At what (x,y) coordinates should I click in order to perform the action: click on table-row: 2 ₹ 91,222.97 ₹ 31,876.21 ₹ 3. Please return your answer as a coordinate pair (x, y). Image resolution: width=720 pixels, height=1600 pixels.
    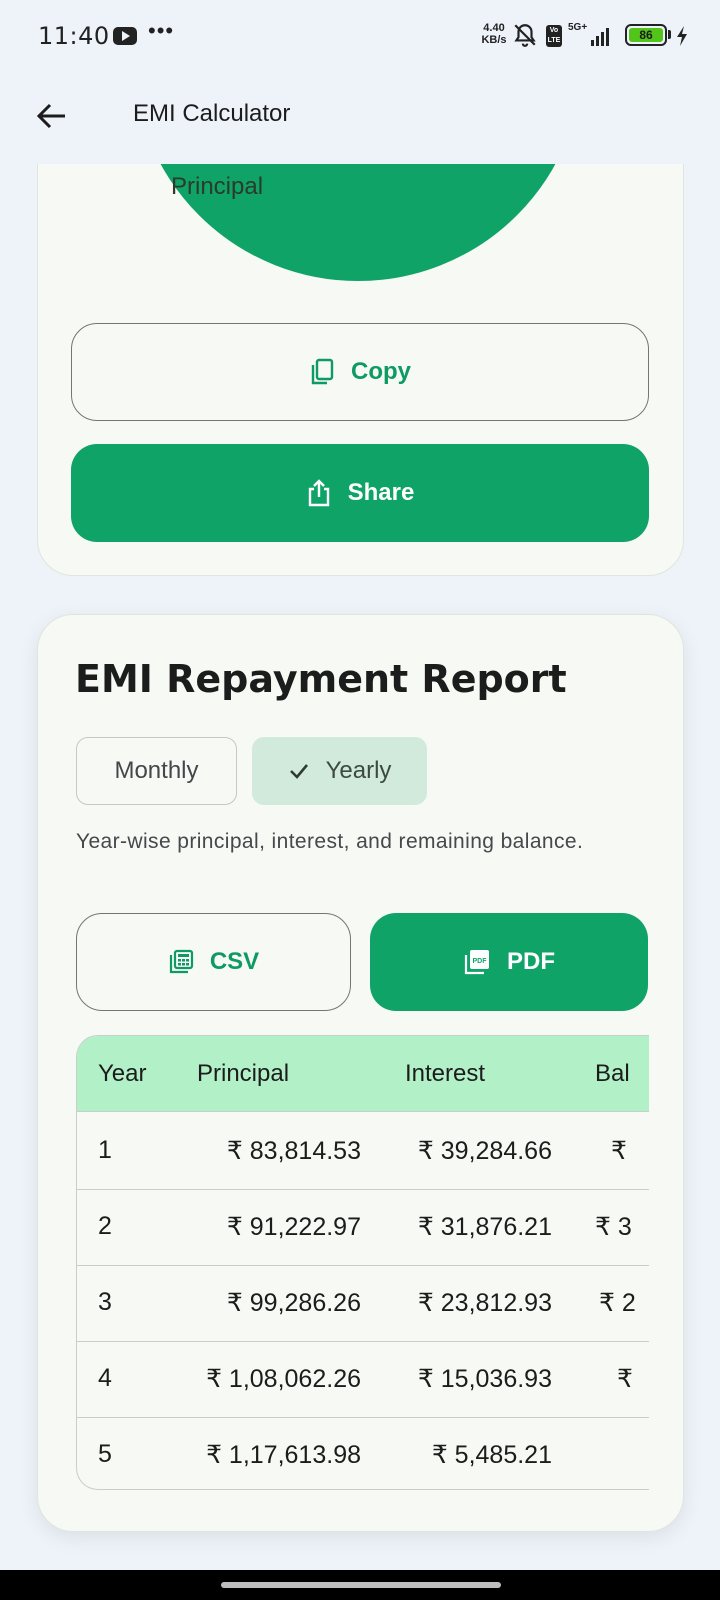
    Looking at the image, I should click on (363, 1227).